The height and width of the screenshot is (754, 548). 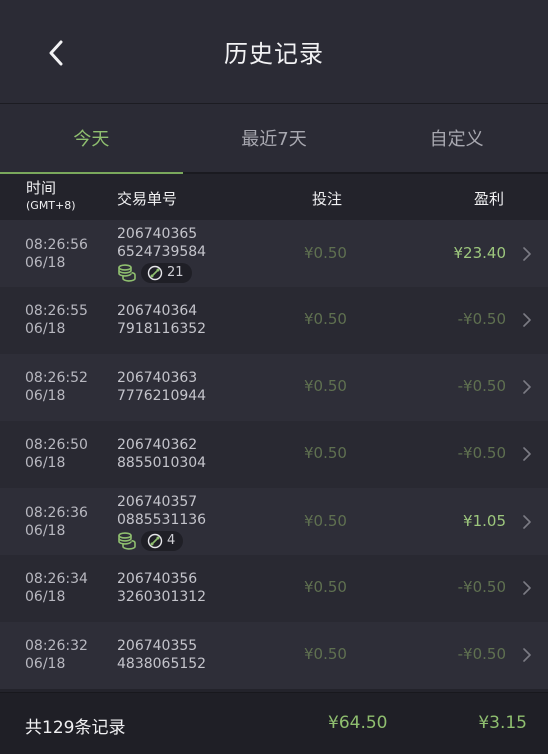 What do you see at coordinates (51, 205) in the screenshot?
I see `column-time-zone: (GMT+8)` at bounding box center [51, 205].